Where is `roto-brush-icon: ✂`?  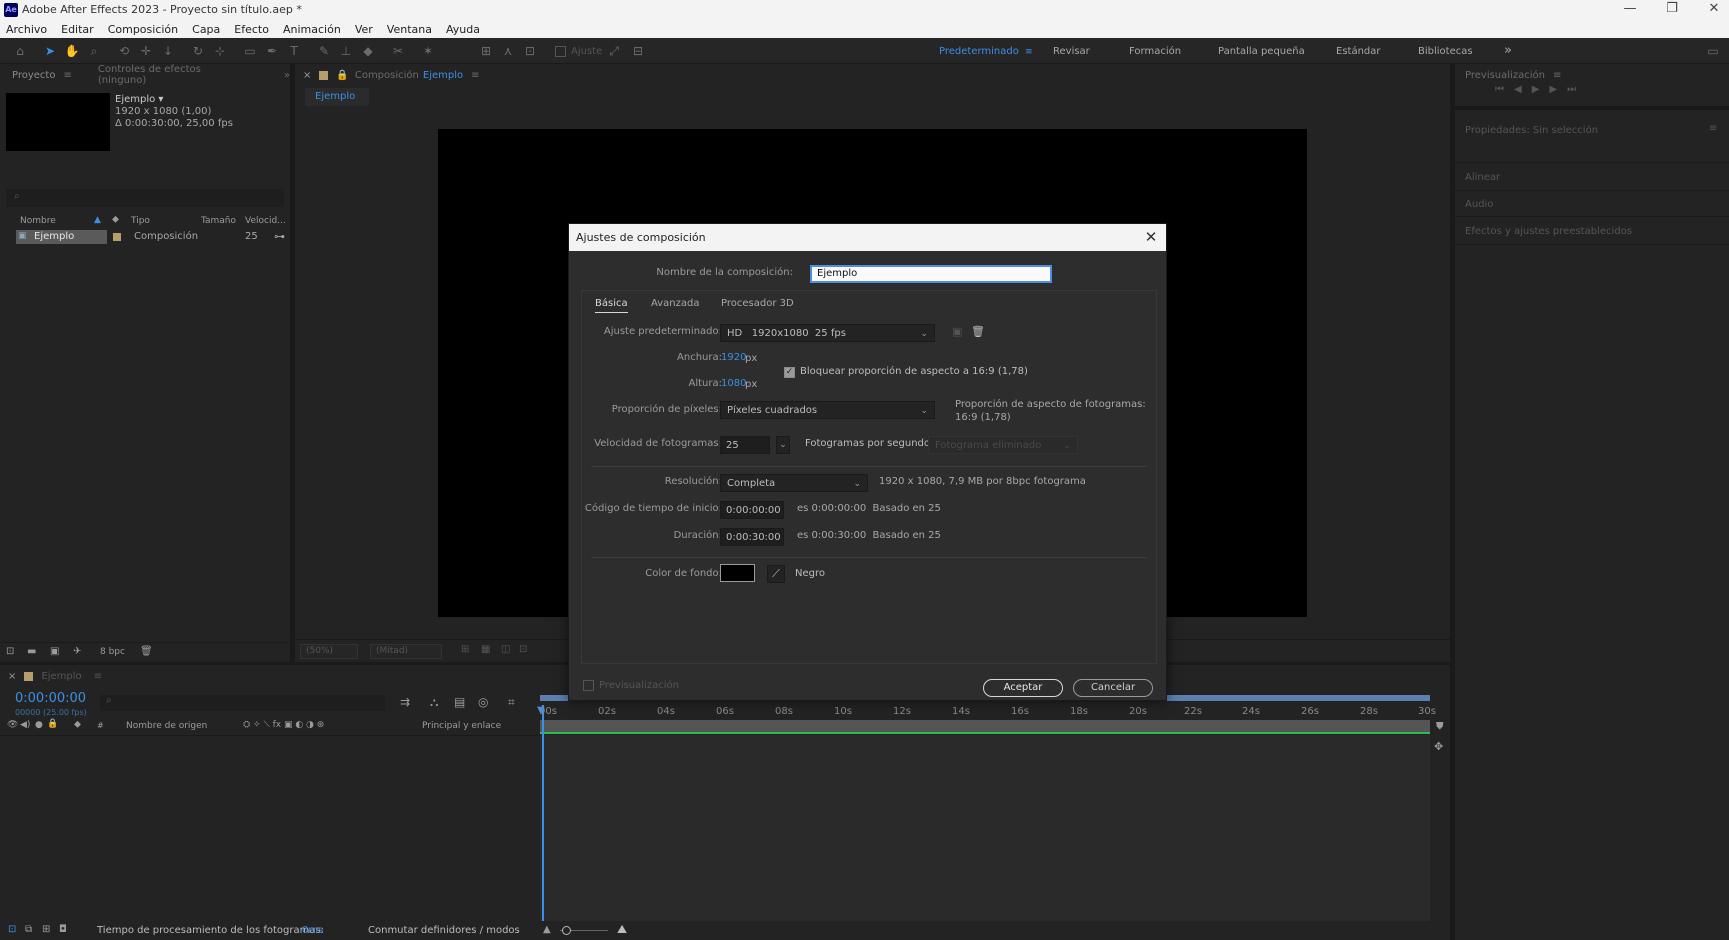
roto-brush-icon: ✂ is located at coordinates (398, 51).